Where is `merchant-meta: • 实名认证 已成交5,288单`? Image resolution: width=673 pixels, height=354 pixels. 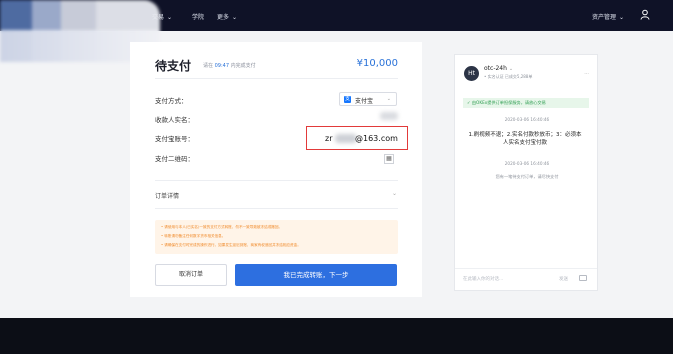
merchant-meta: • 实名认证 已成交5,288单 is located at coordinates (508, 76).